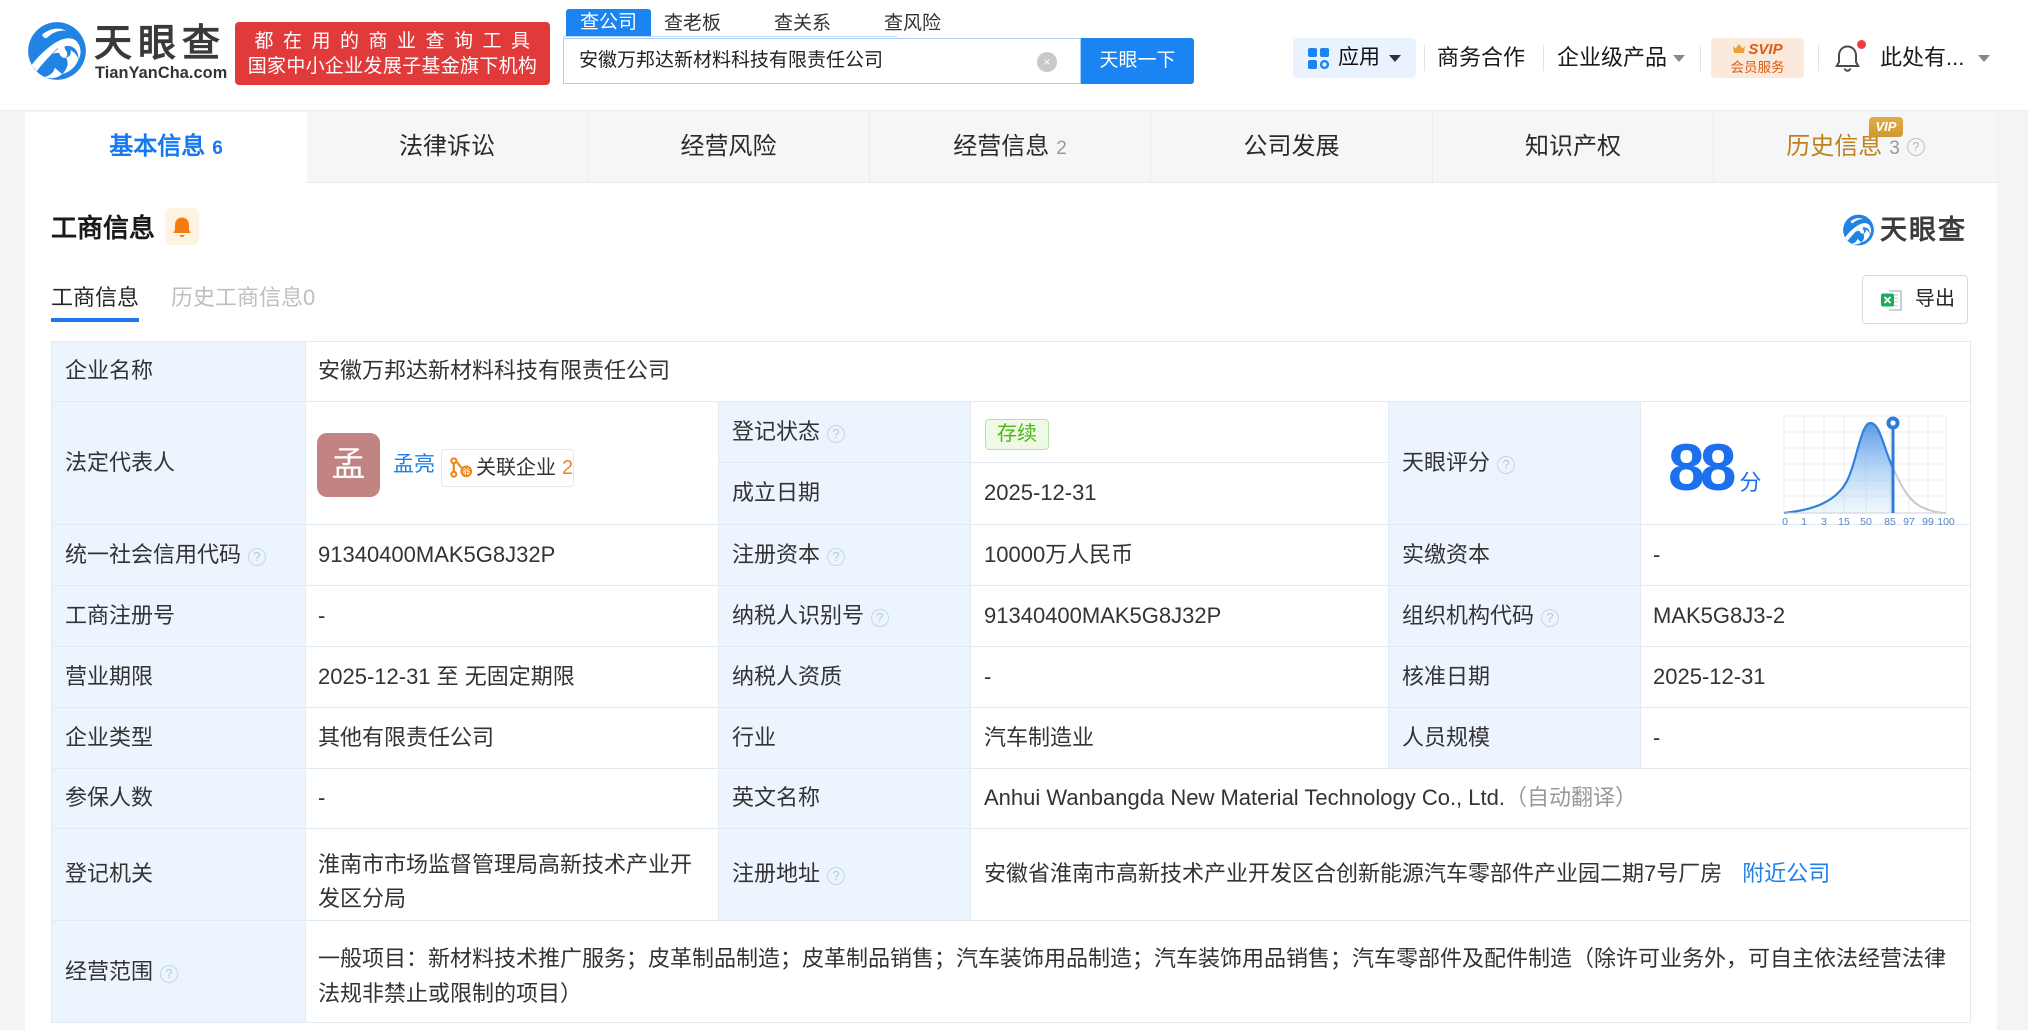  Describe the element at coordinates (1909, 522) in the screenshot. I see `svg-text: 97` at that location.